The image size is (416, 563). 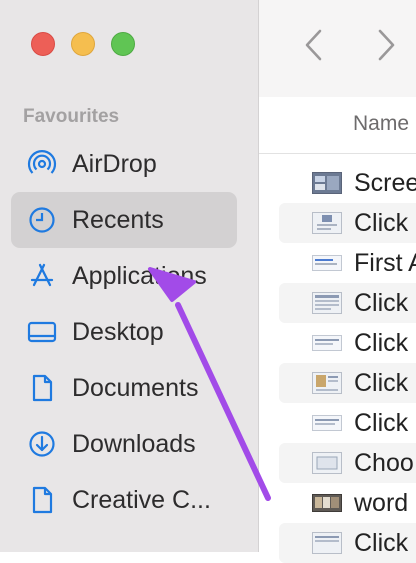 I want to click on zoom-window-button, so click(x=123, y=44).